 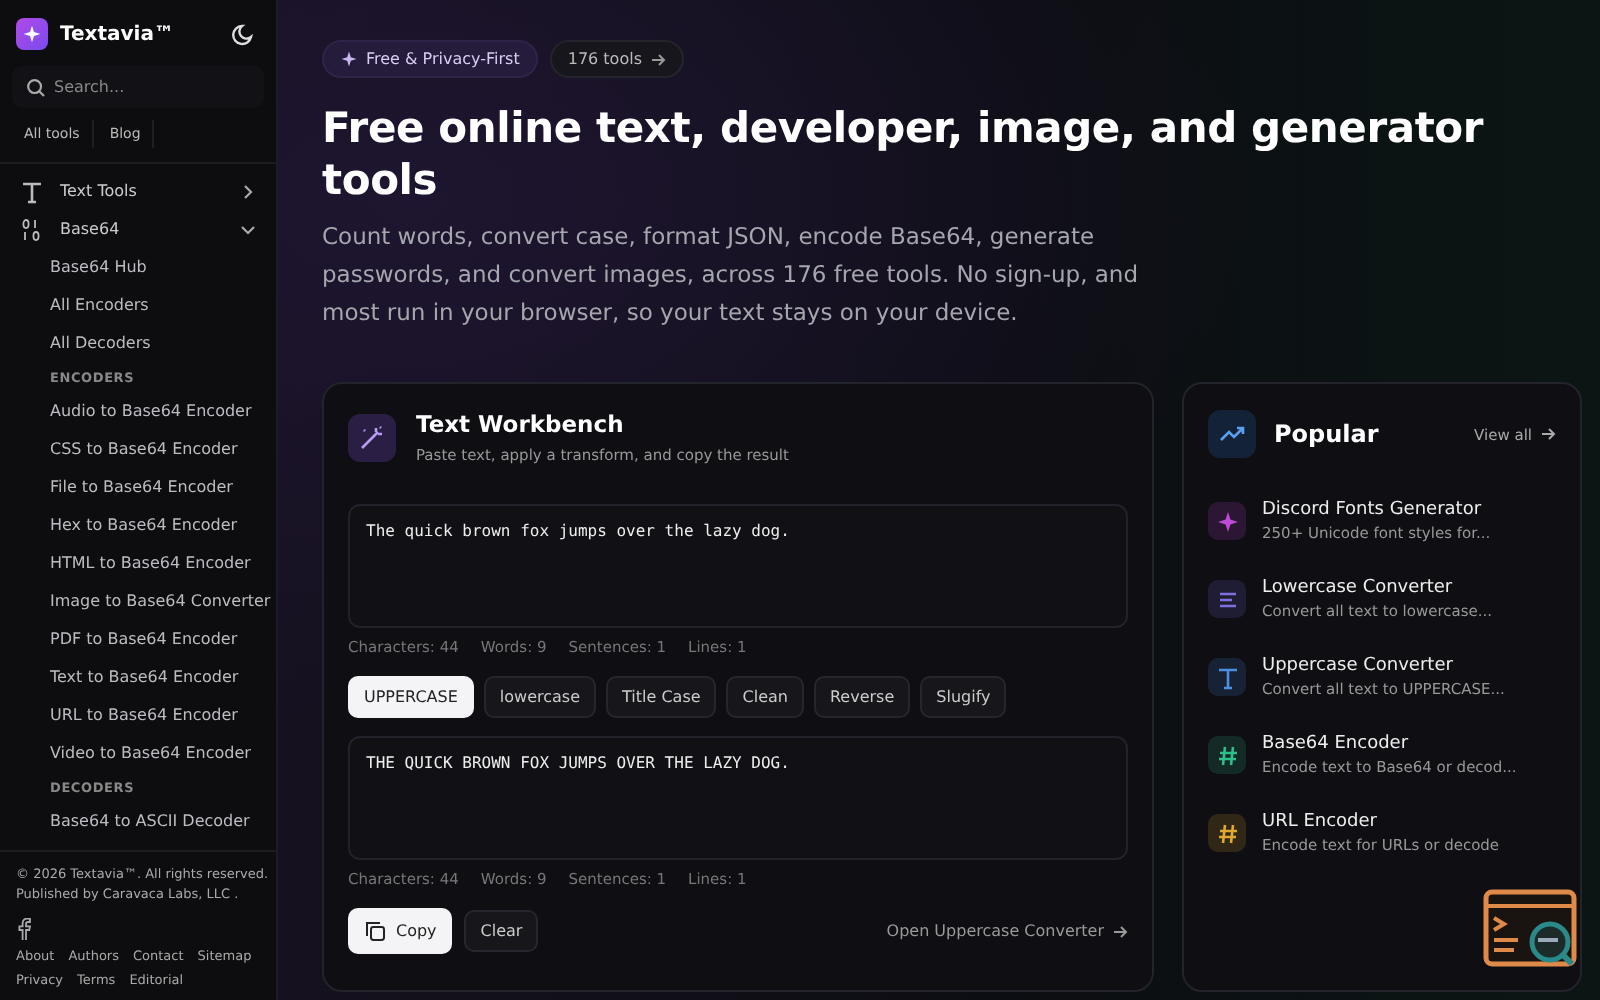 What do you see at coordinates (1373, 510) in the screenshot?
I see `tool-name: Discord Fonts Generator` at bounding box center [1373, 510].